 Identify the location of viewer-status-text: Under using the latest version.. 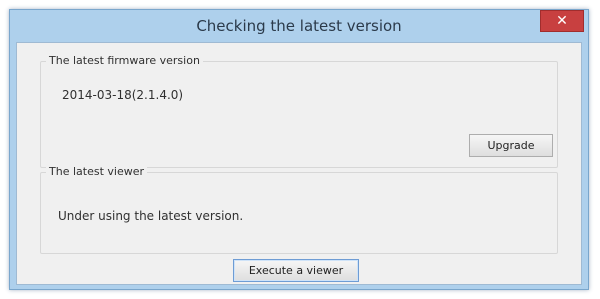
(151, 216).